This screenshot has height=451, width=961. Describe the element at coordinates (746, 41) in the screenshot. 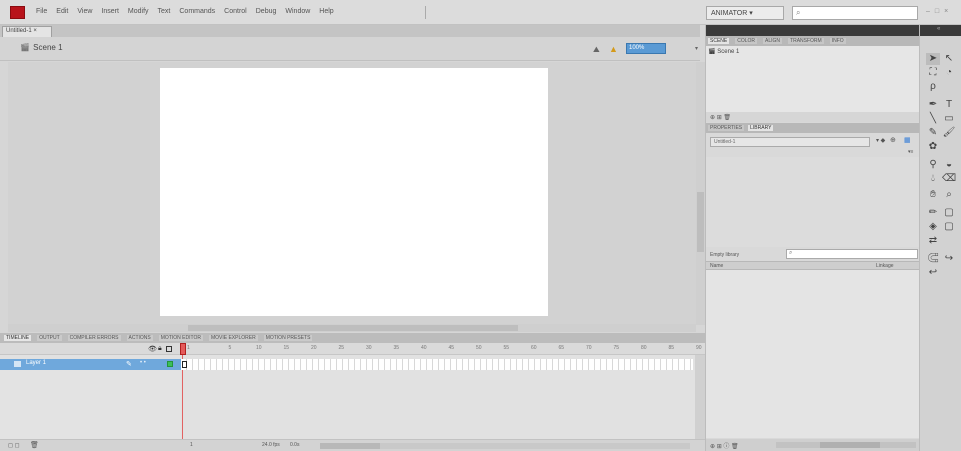

I see `tab-color: COLOR` at that location.